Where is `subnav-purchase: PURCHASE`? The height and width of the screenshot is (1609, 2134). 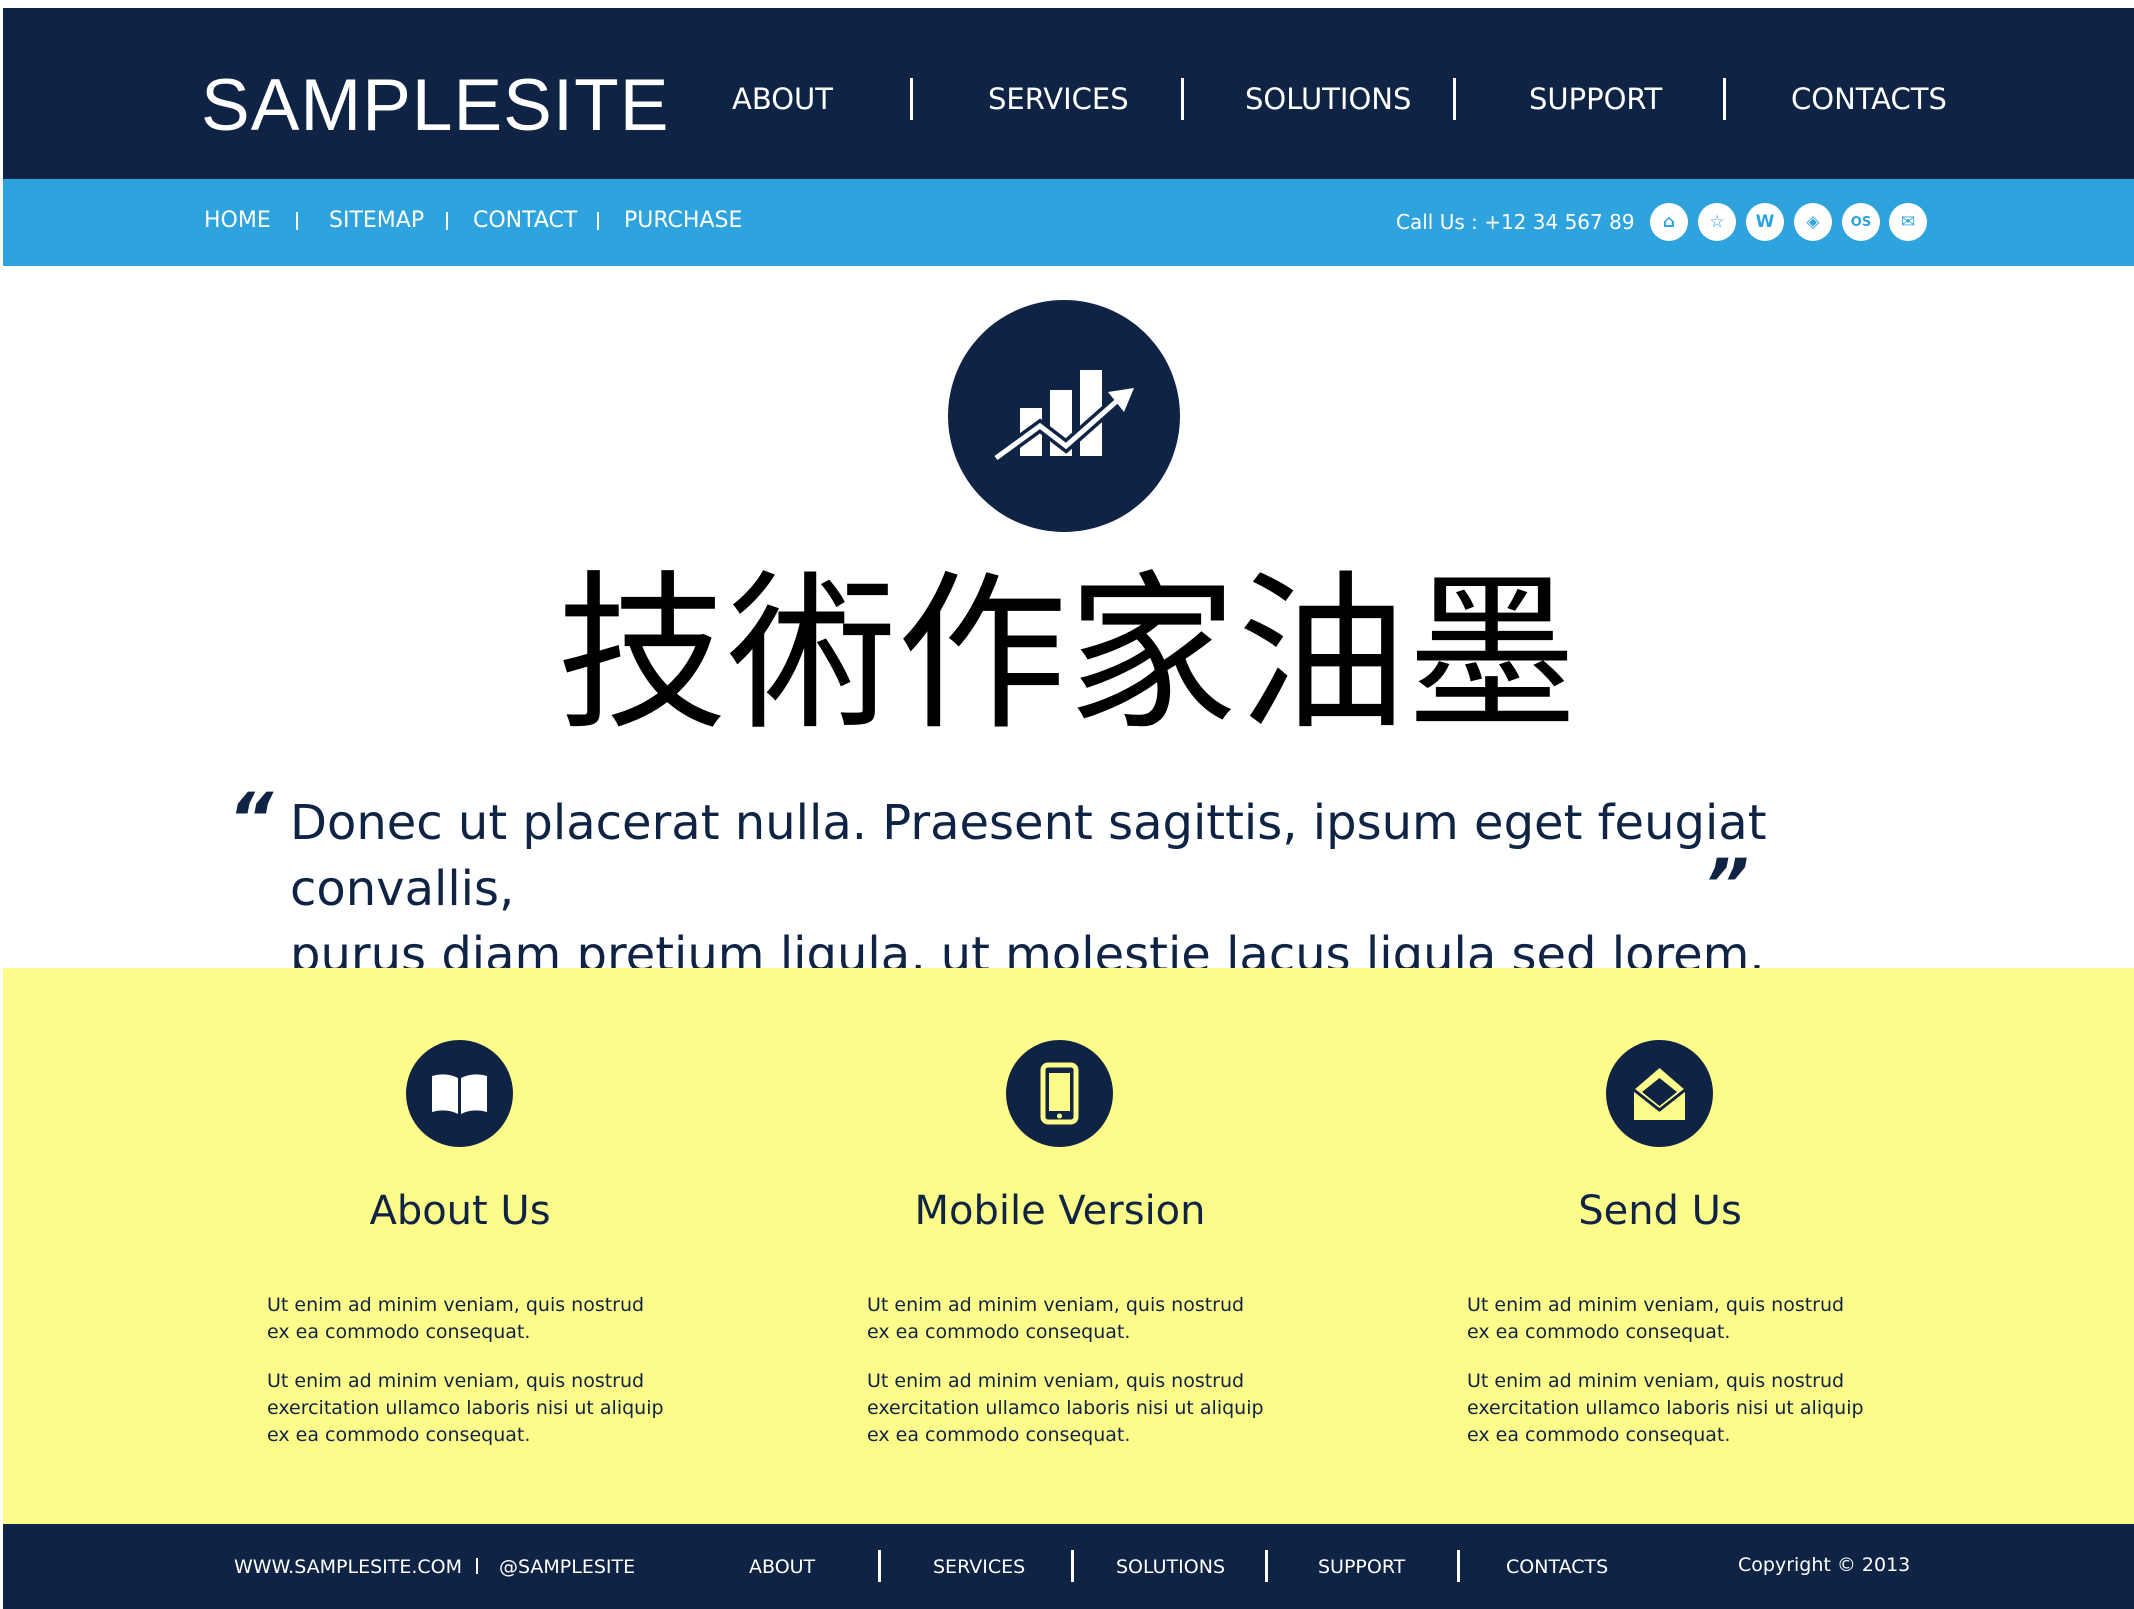 subnav-purchase: PURCHASE is located at coordinates (683, 220).